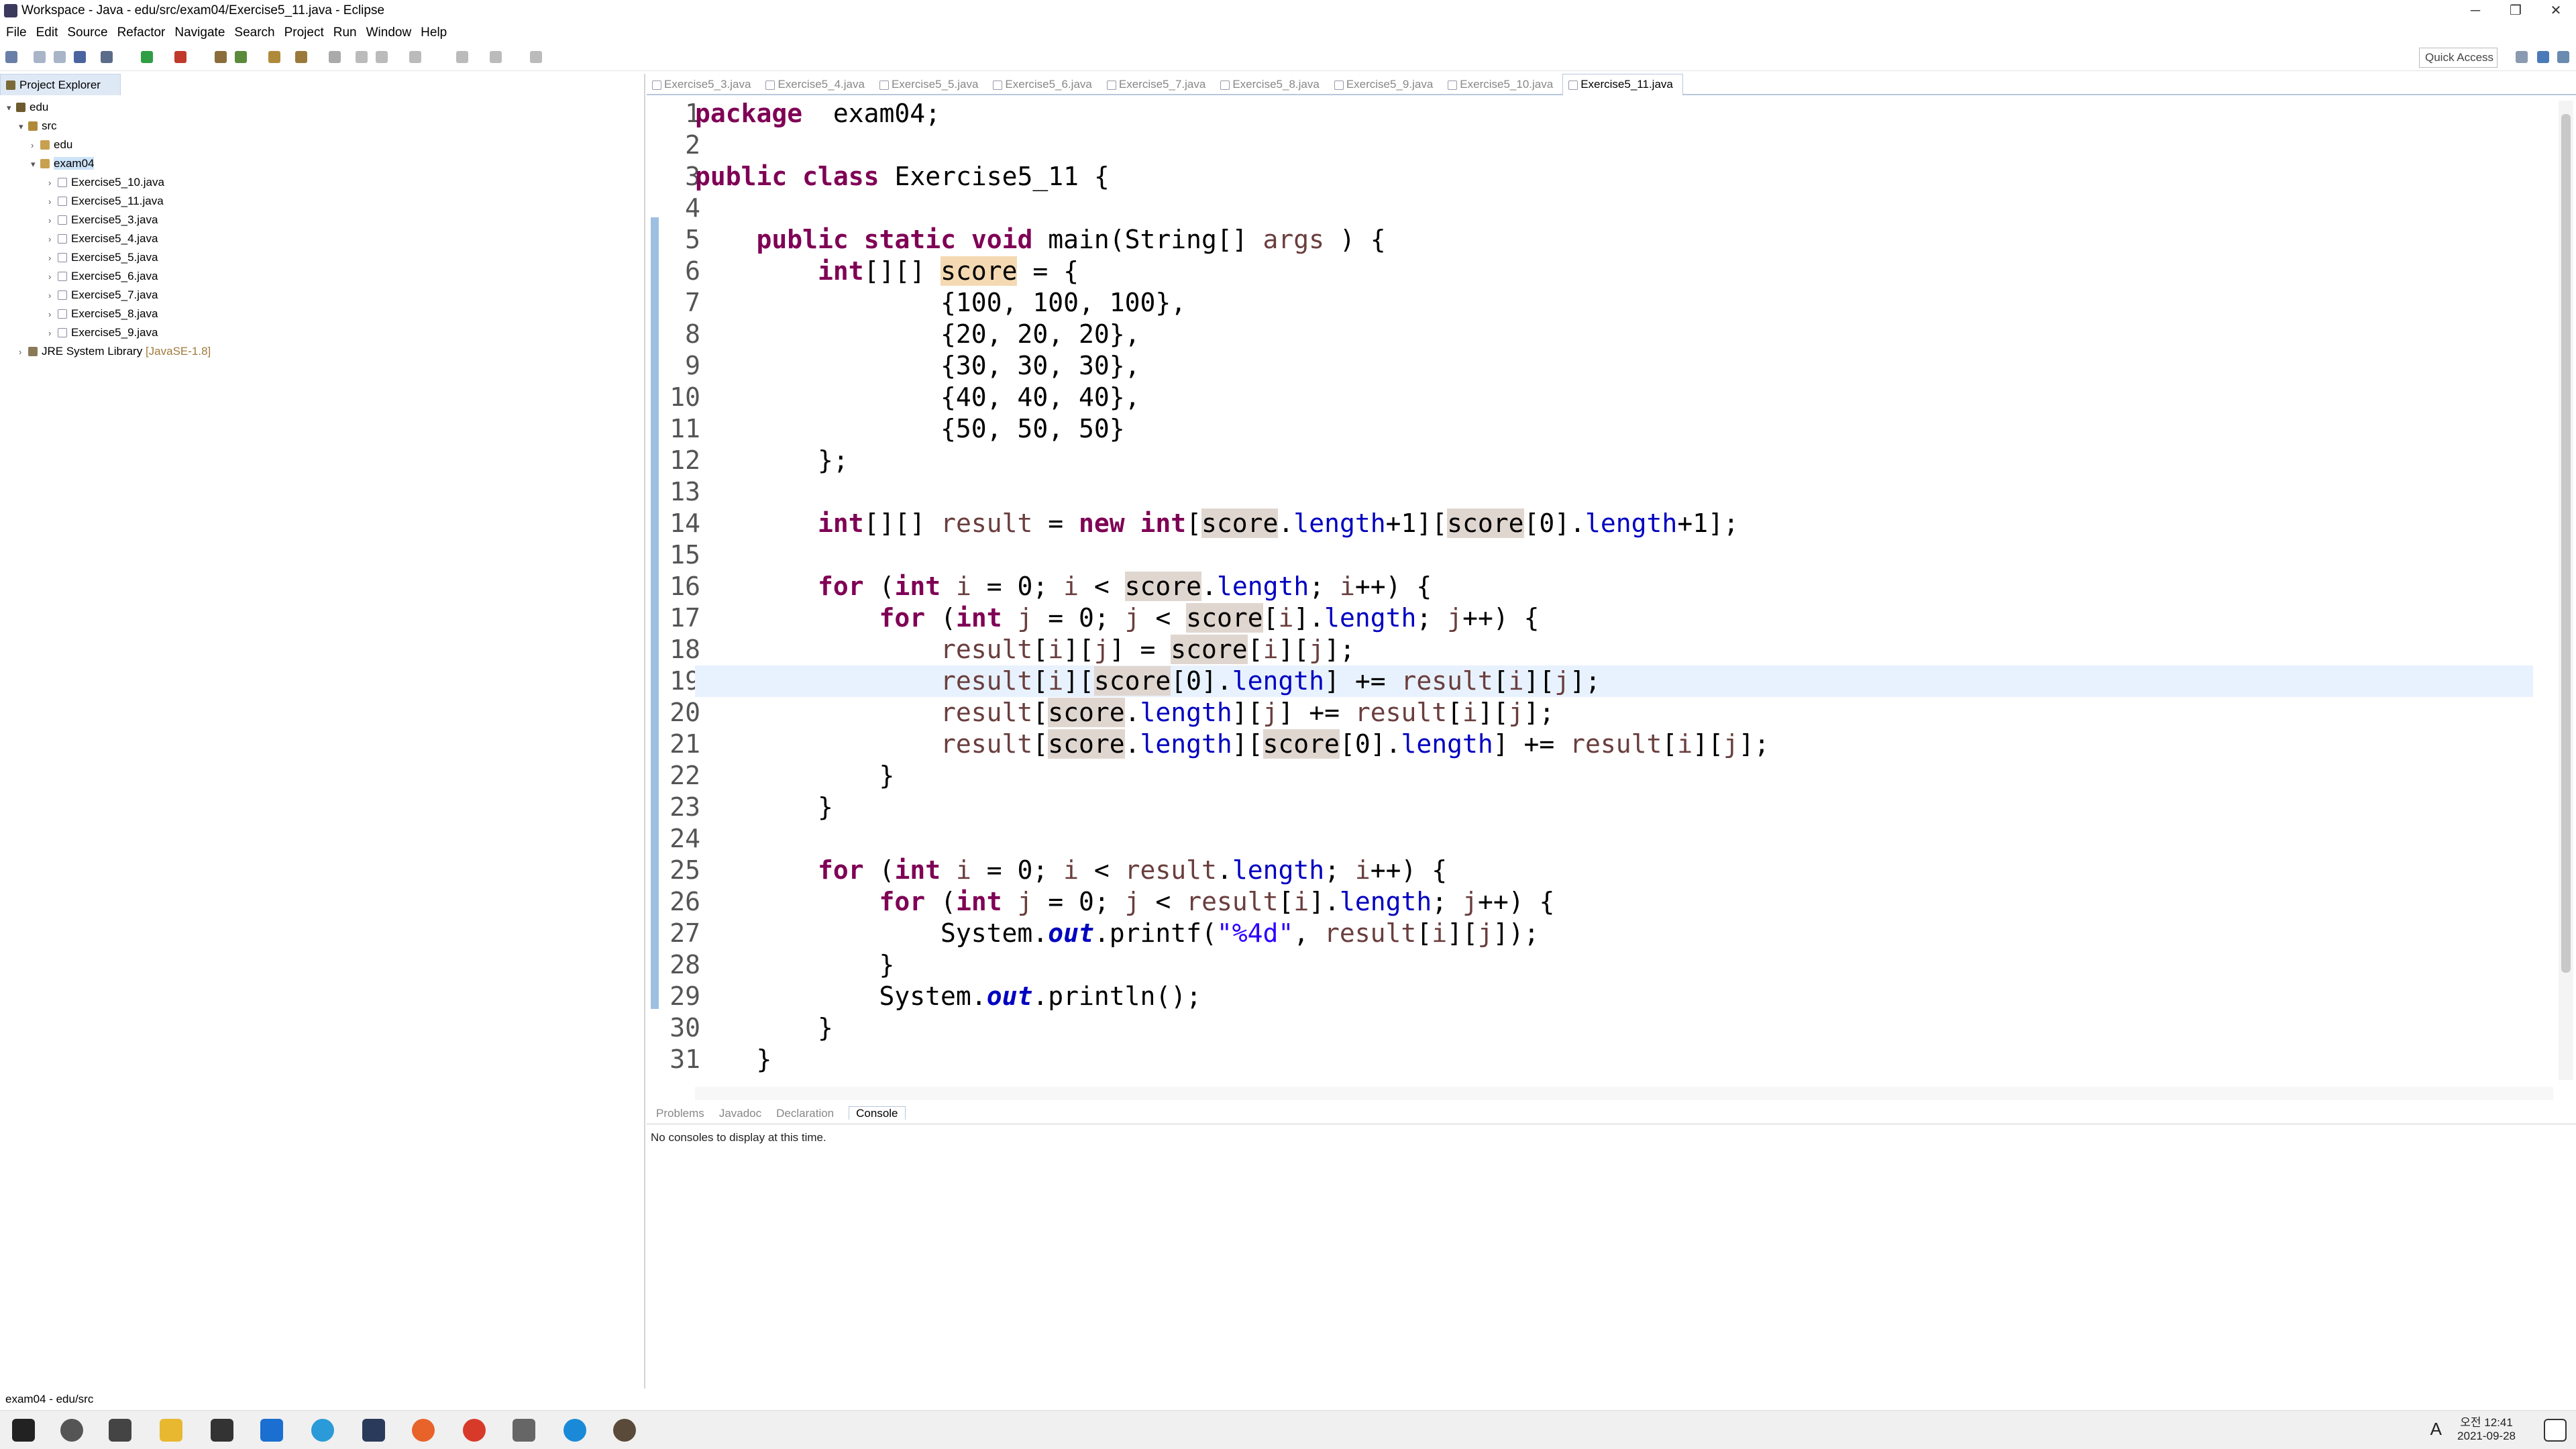 Image resolution: width=2576 pixels, height=1449 pixels. I want to click on code-line: int[][] score = {, so click(1614, 271).